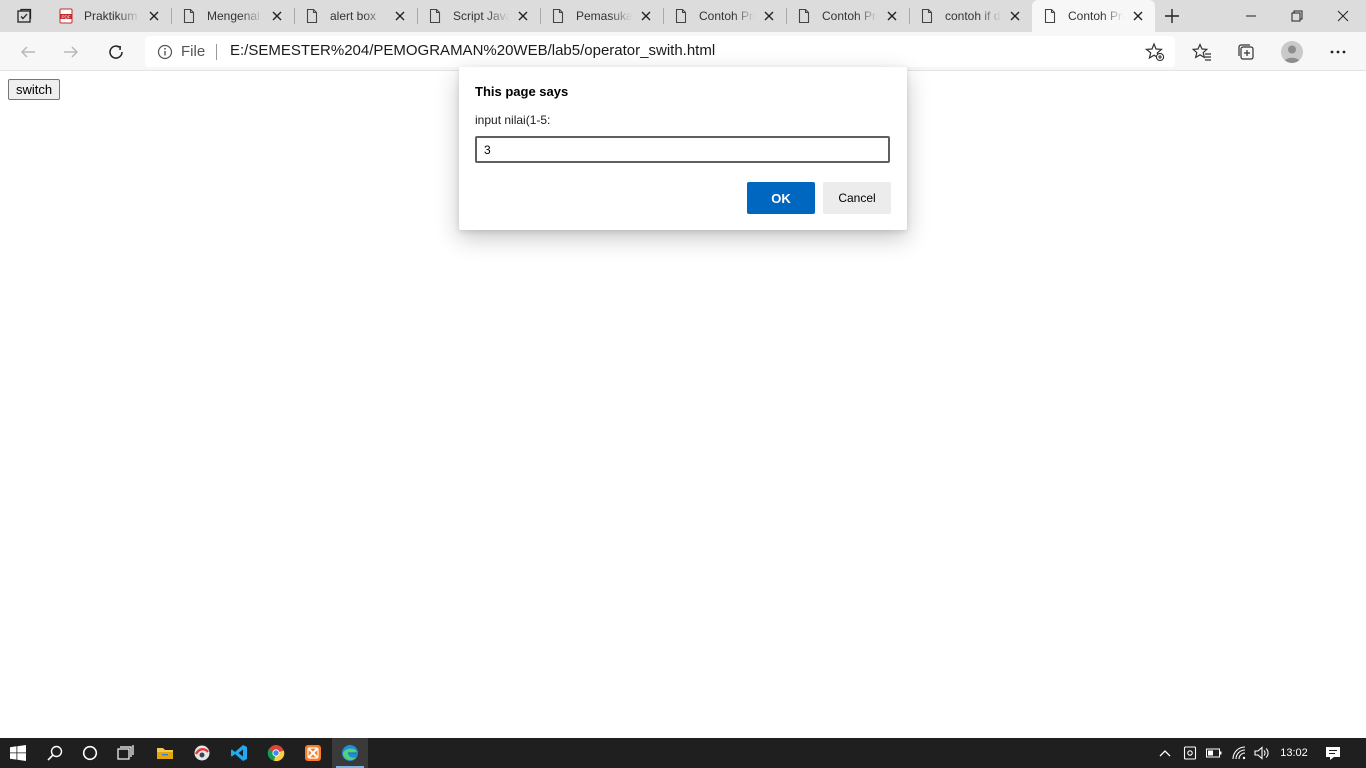 The width and height of the screenshot is (1366, 768). I want to click on plus-icon, so click(1172, 16).